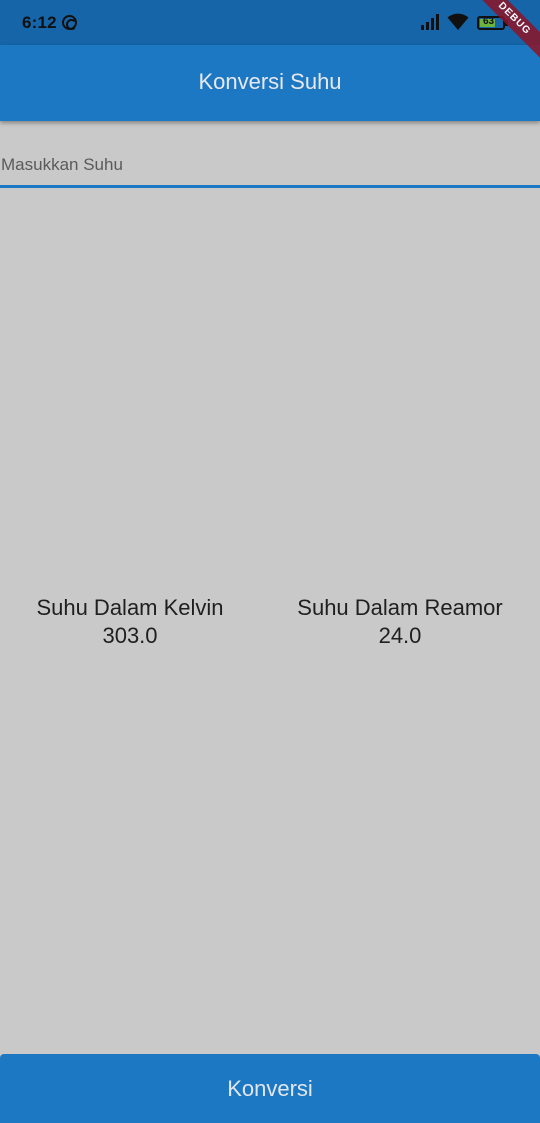  I want to click on sync-icon, so click(69, 22).